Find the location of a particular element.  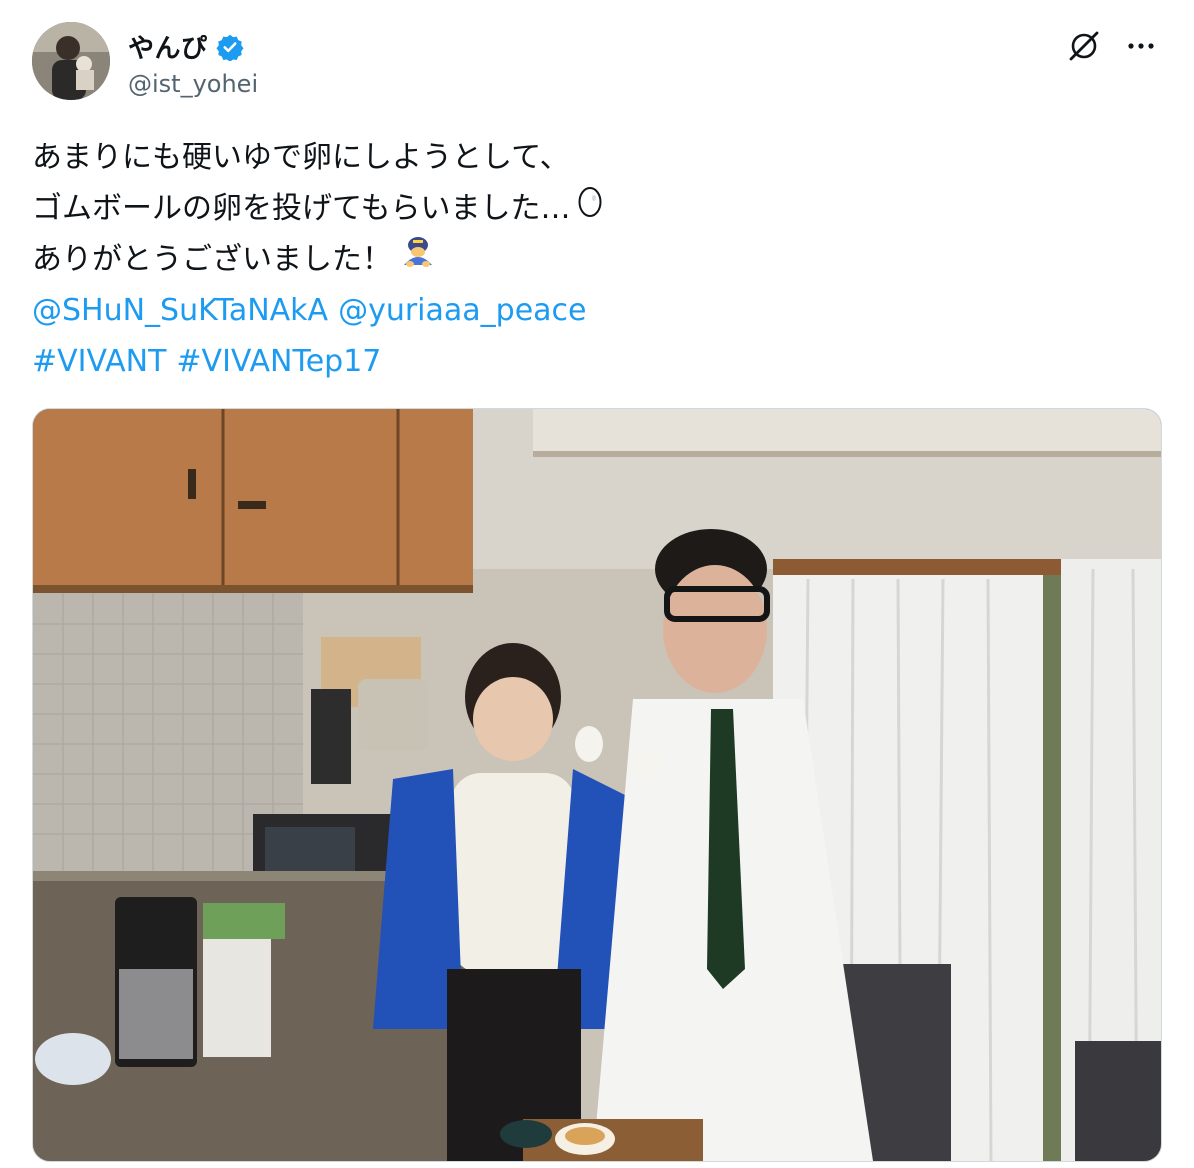

tweet-text-line-1: あまりにも硬いゆで卵にしようとして、 is located at coordinates (301, 157).